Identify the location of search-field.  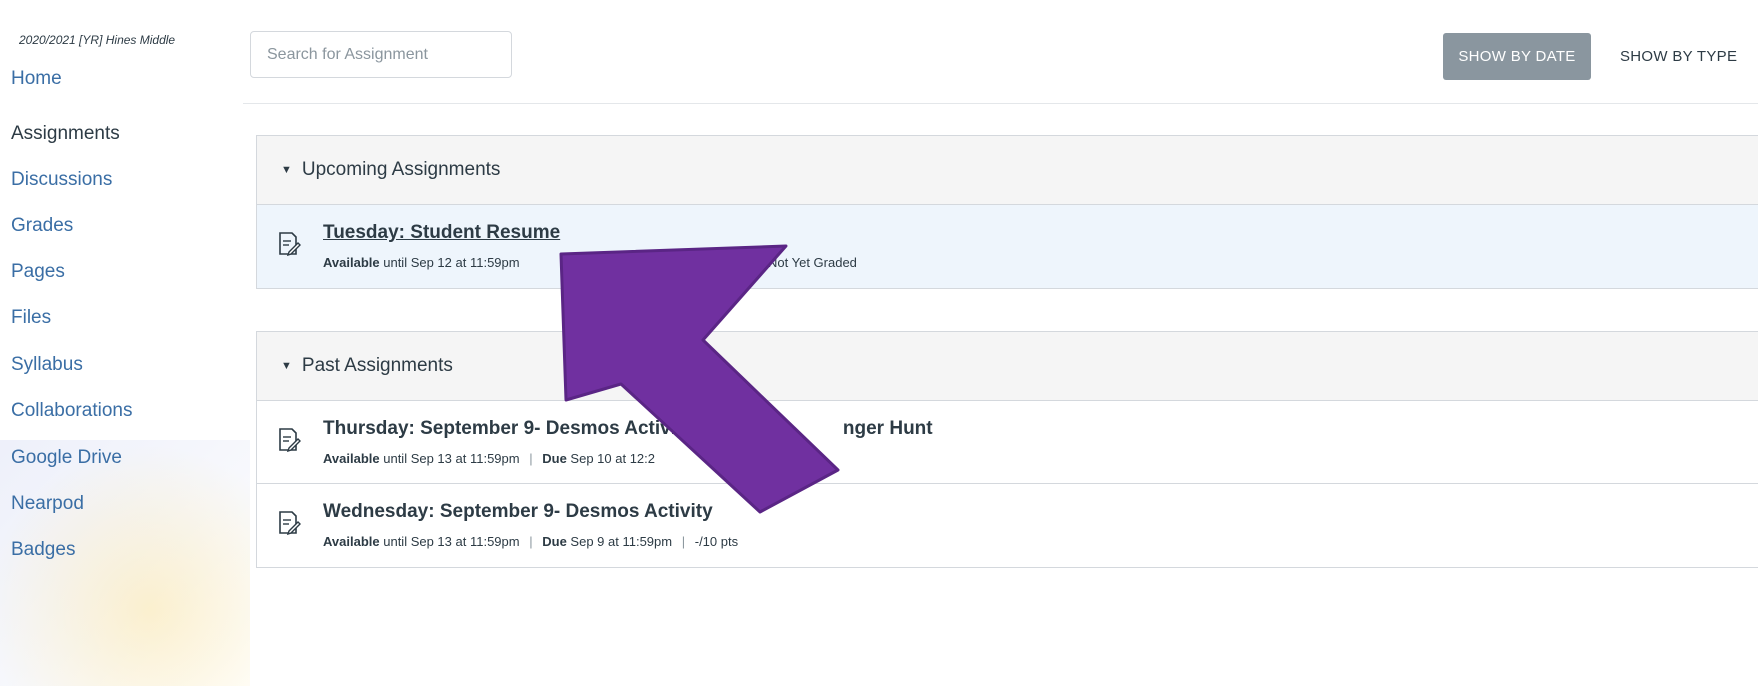
(381, 54).